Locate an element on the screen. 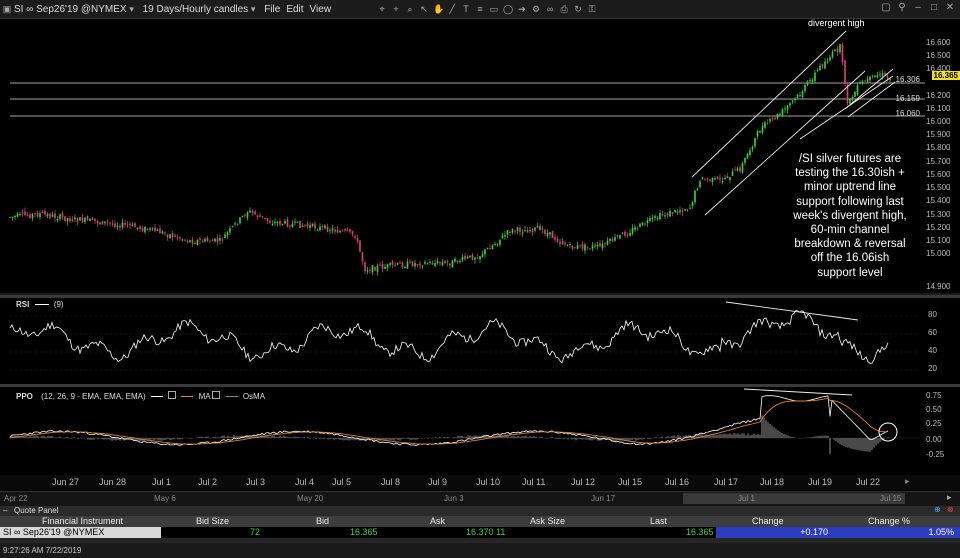 Image resolution: width=960 pixels, height=558 pixels. crosshair-icon: + is located at coordinates (396, 9).